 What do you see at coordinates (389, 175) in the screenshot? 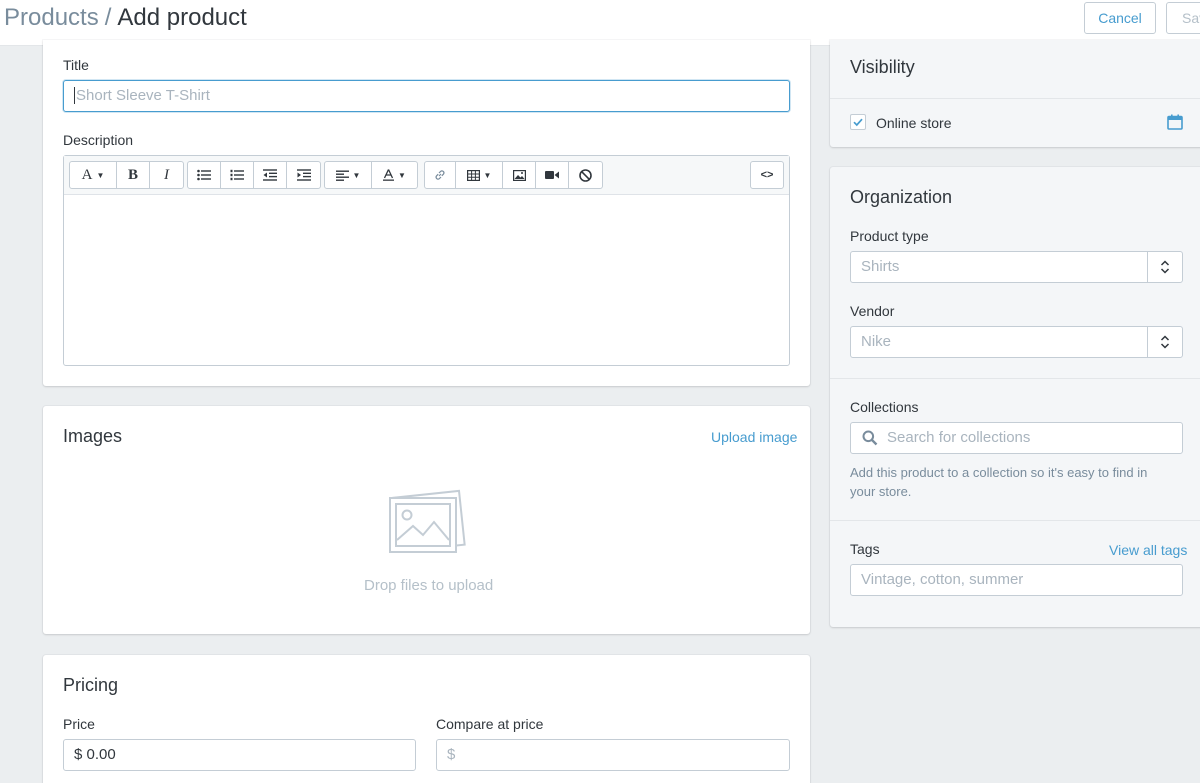
I see `text-color-icon` at bounding box center [389, 175].